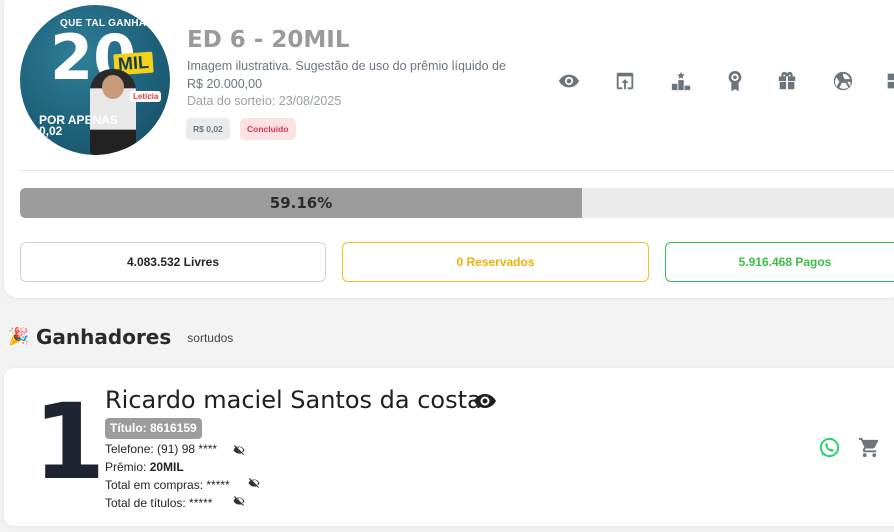  Describe the element at coordinates (869, 447) in the screenshot. I see `cart-icon` at that location.